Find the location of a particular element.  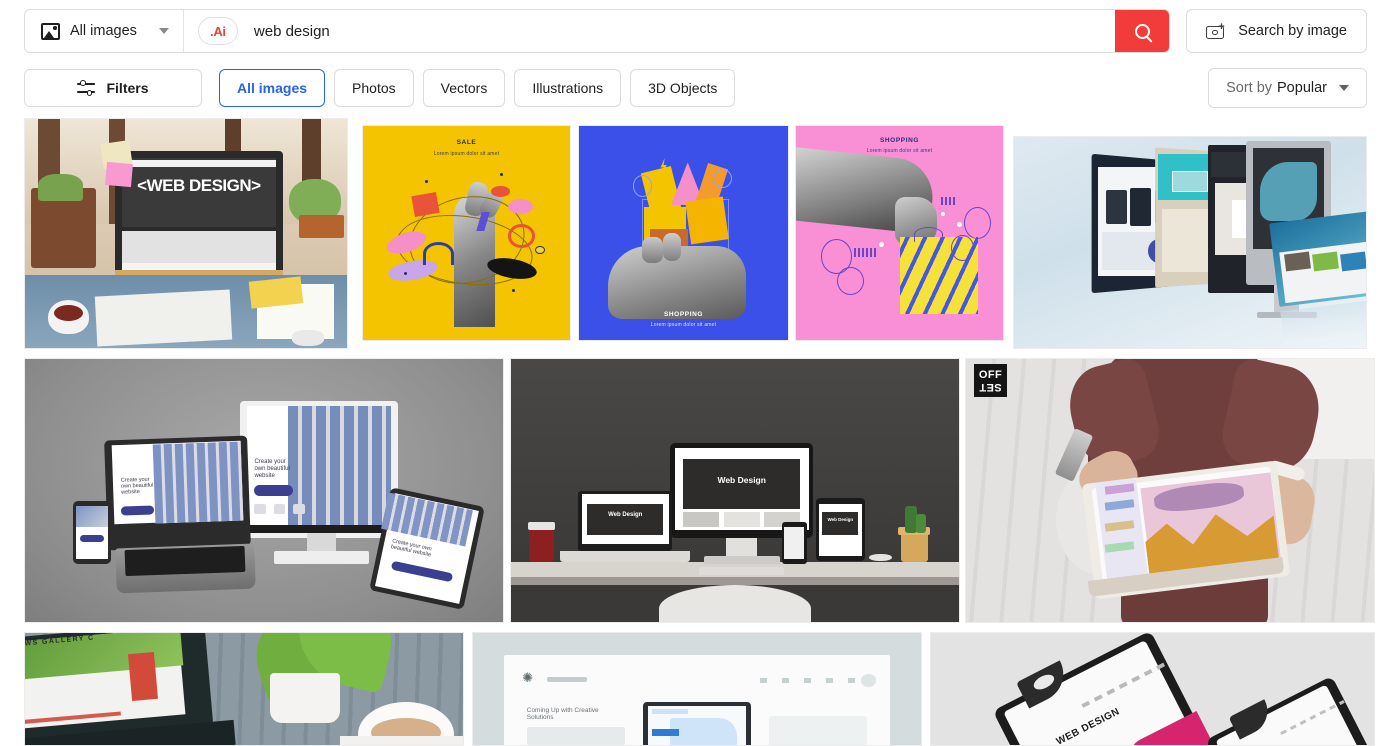

search-bar: All images .Ai is located at coordinates (597, 31).